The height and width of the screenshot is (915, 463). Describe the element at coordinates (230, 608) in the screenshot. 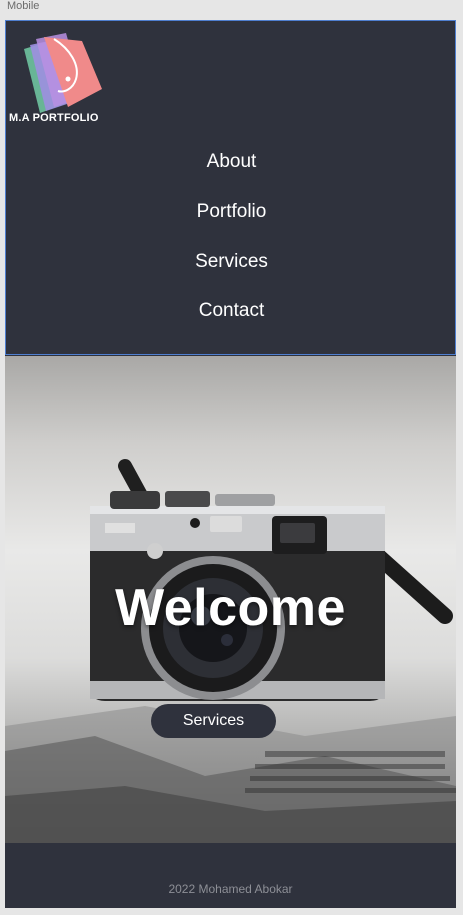

I see `hero-heading: Welcome` at that location.